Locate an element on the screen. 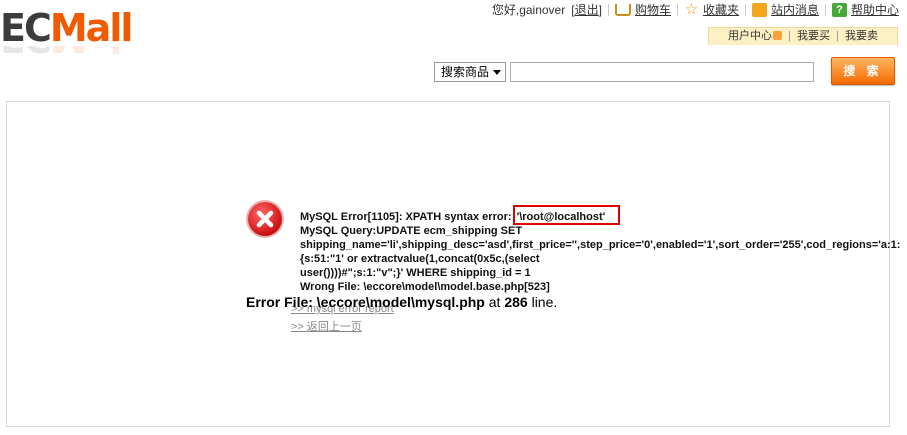  error-file-prefix: Error File: is located at coordinates (281, 302).